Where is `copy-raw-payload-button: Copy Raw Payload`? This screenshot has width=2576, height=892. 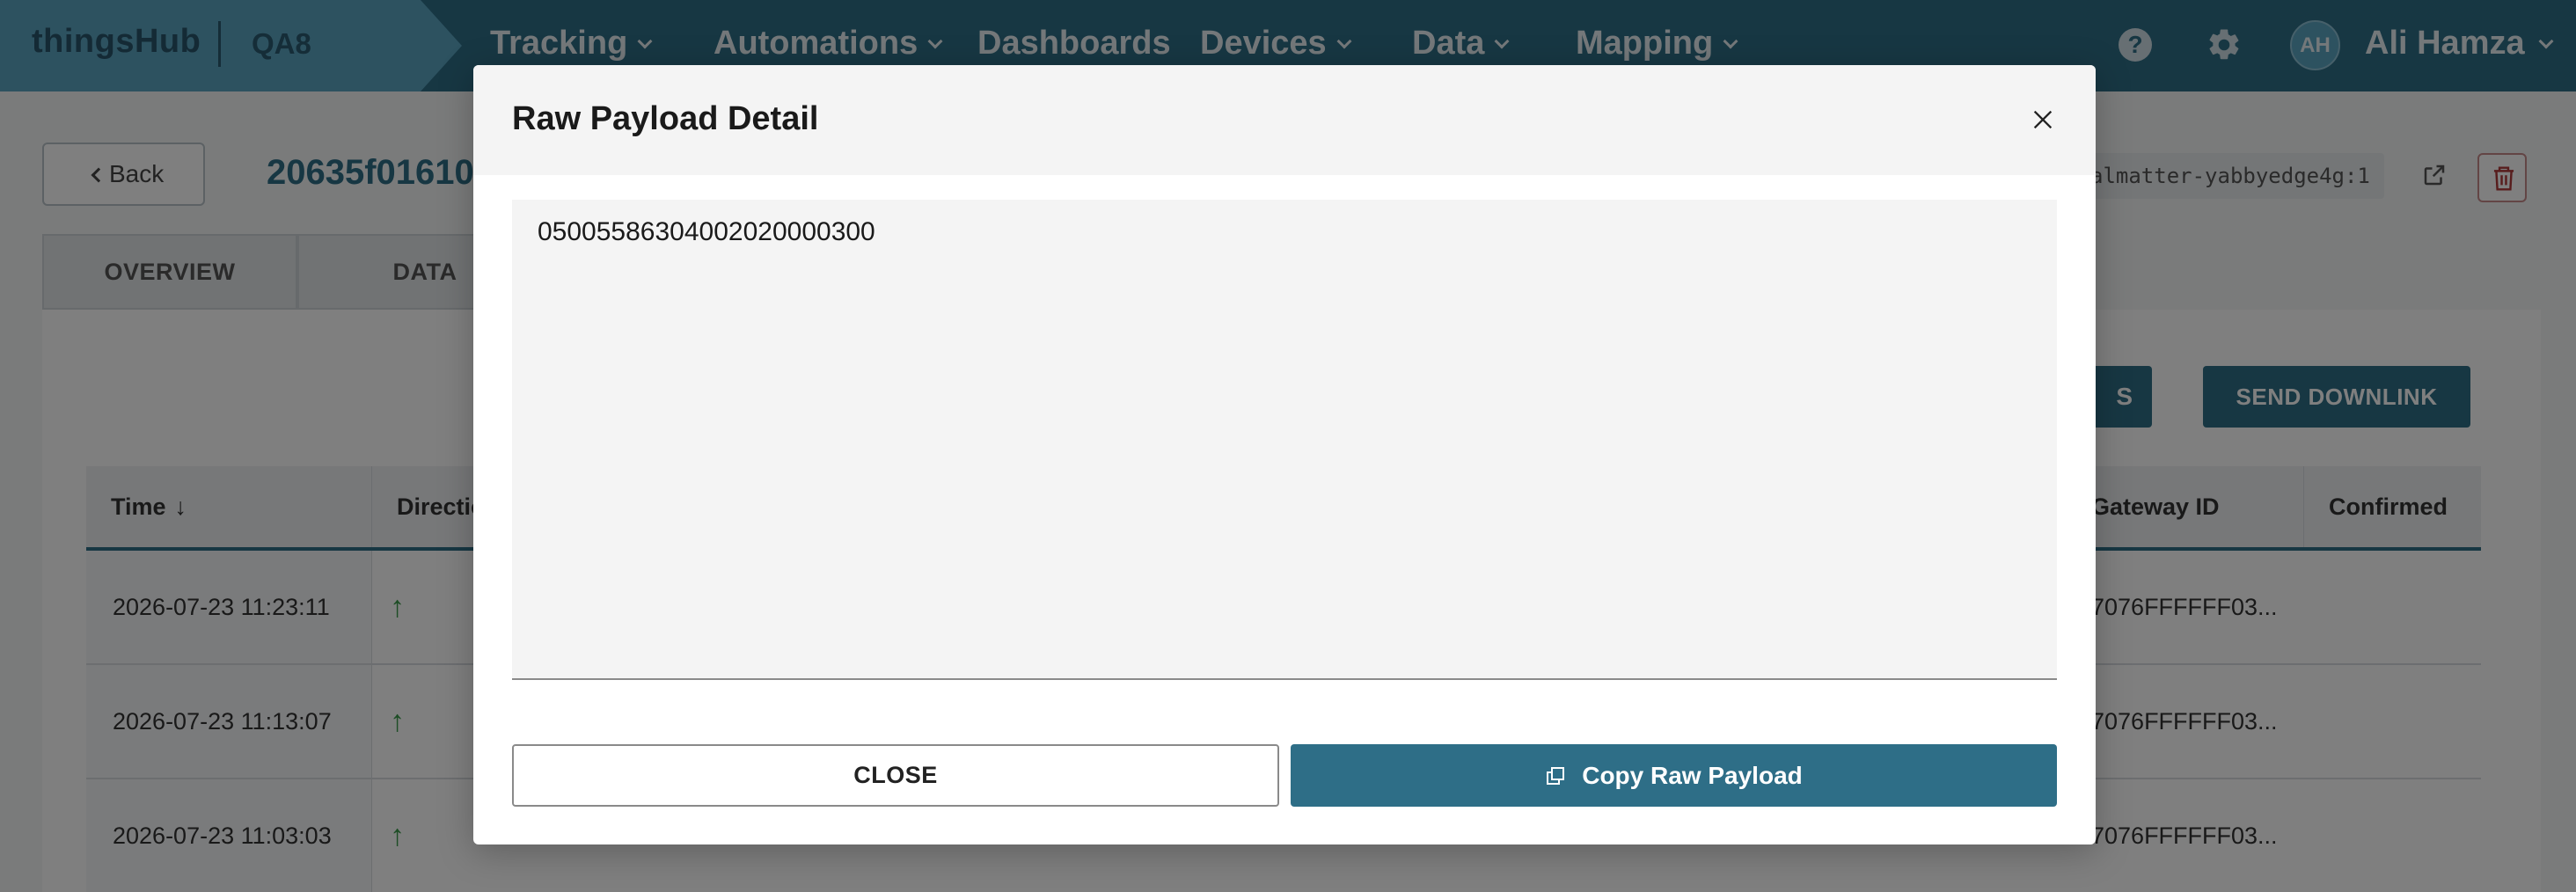 copy-raw-payload-button: Copy Raw Payload is located at coordinates (1674, 776).